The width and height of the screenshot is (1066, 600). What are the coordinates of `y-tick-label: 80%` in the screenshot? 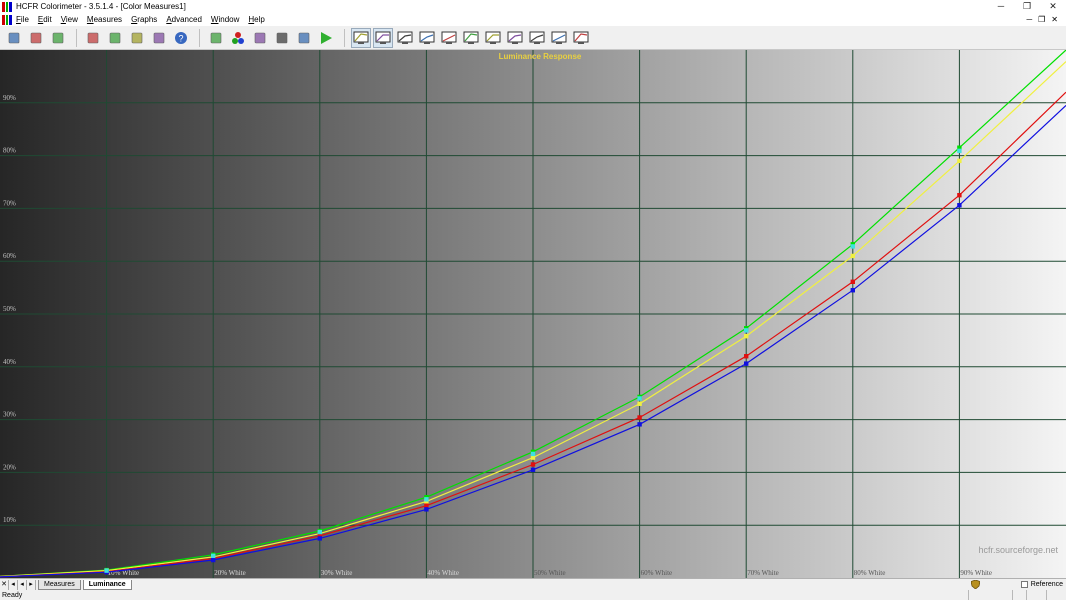 It's located at (9, 151).